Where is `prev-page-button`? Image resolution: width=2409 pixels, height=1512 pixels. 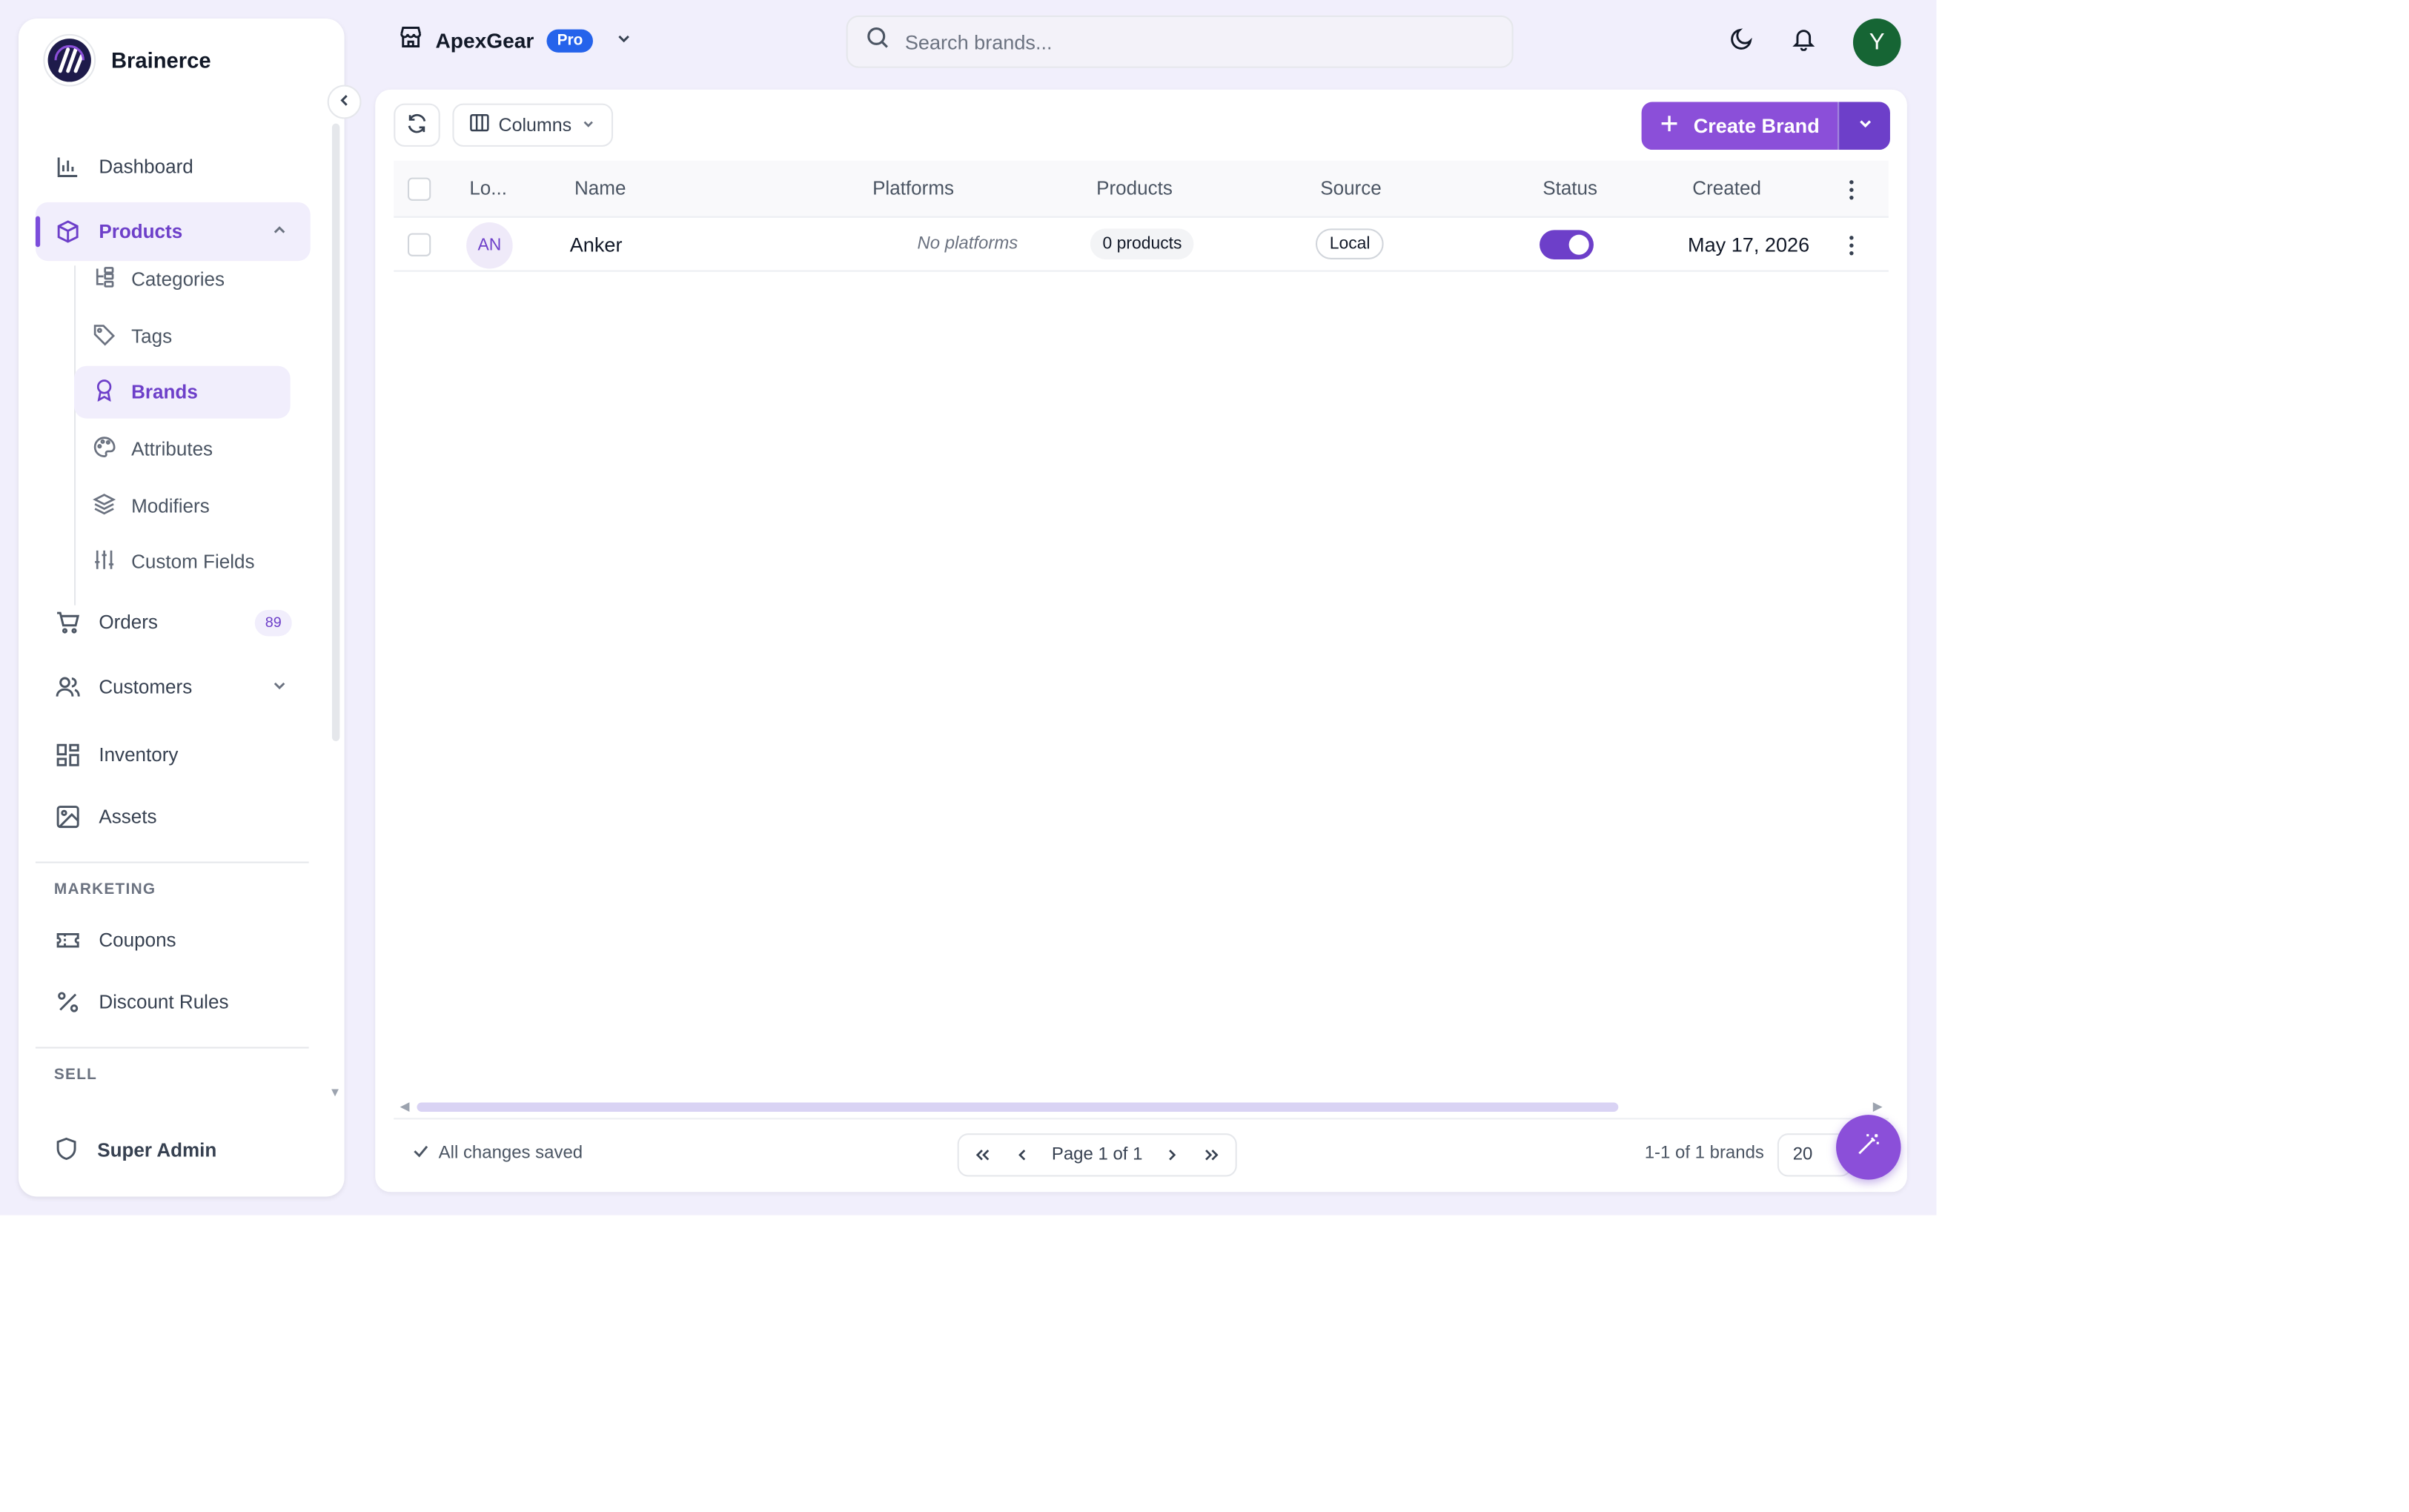
prev-page-button is located at coordinates (1022, 1155).